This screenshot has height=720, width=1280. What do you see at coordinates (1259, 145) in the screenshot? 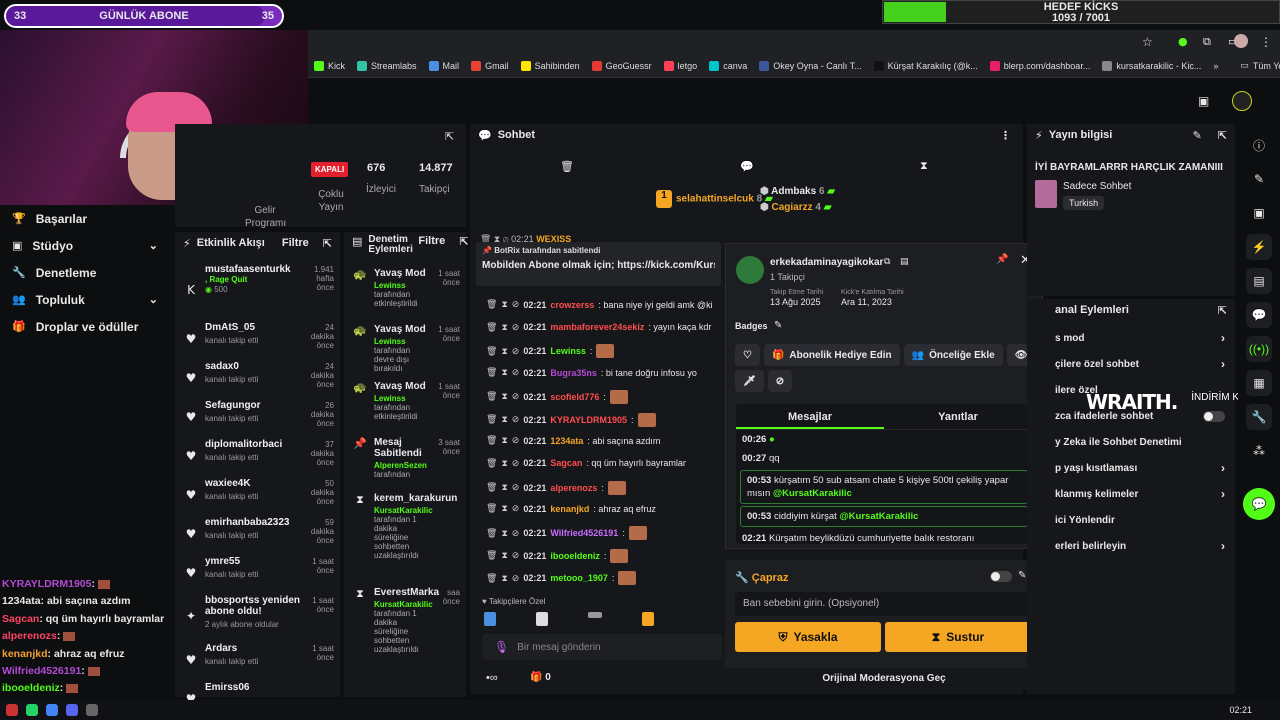
I see `info-icon: ⓘ` at bounding box center [1259, 145].